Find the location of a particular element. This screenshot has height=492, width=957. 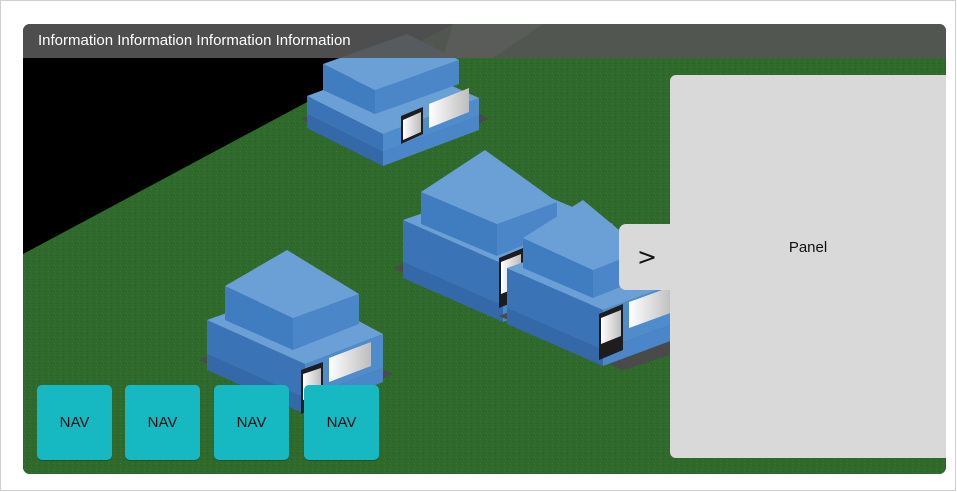

nav-button-2: NAV is located at coordinates (162, 422).